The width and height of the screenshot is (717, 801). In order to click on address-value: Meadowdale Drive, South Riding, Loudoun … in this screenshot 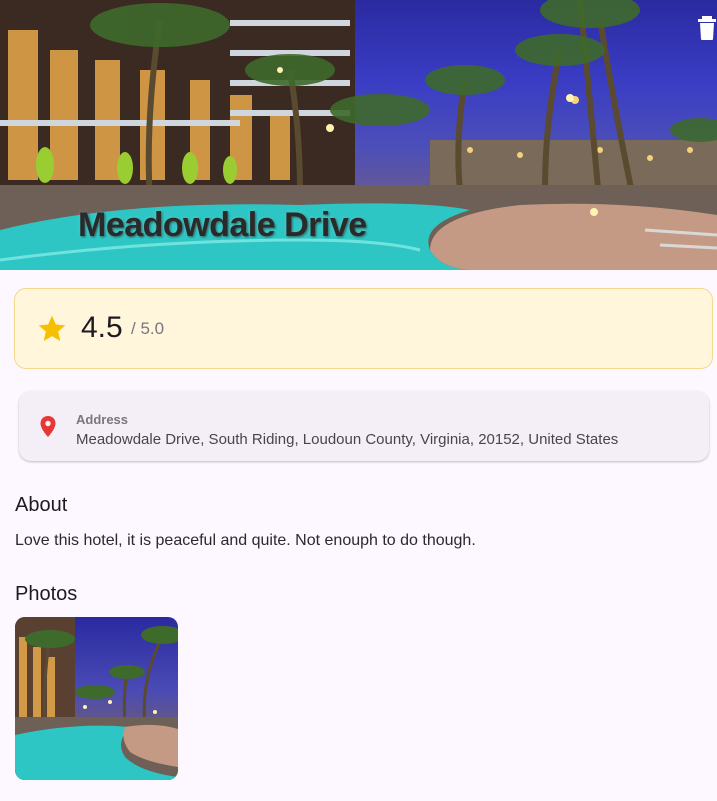, I will do `click(347, 439)`.